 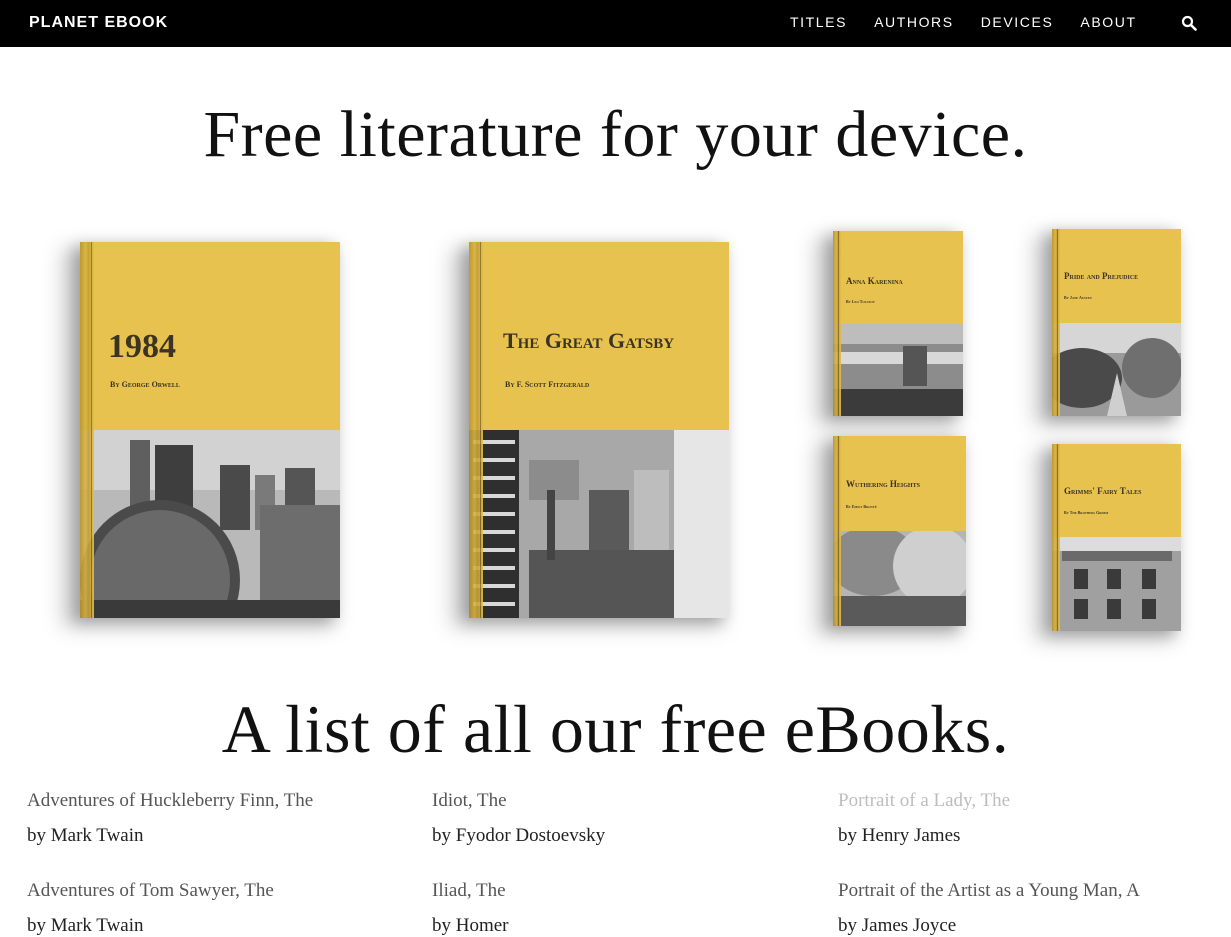 I want to click on book-author: By F. Scott Fitzgerald, so click(x=547, y=384).